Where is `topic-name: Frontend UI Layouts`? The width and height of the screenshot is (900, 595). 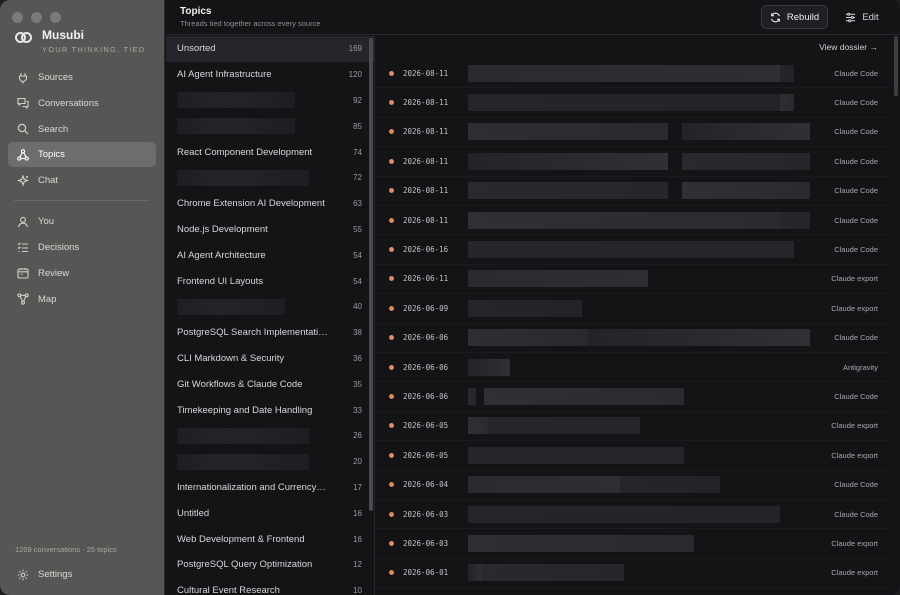
topic-name: Frontend UI Layouts is located at coordinates (220, 281).